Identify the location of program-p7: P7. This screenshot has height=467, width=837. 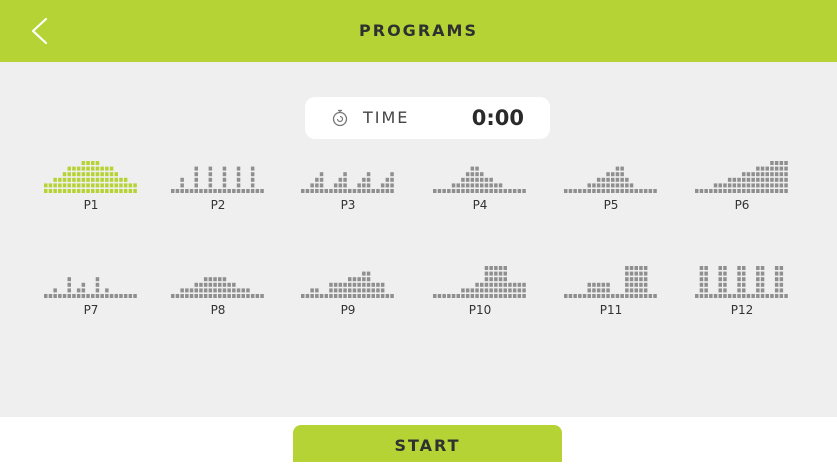
(91, 279).